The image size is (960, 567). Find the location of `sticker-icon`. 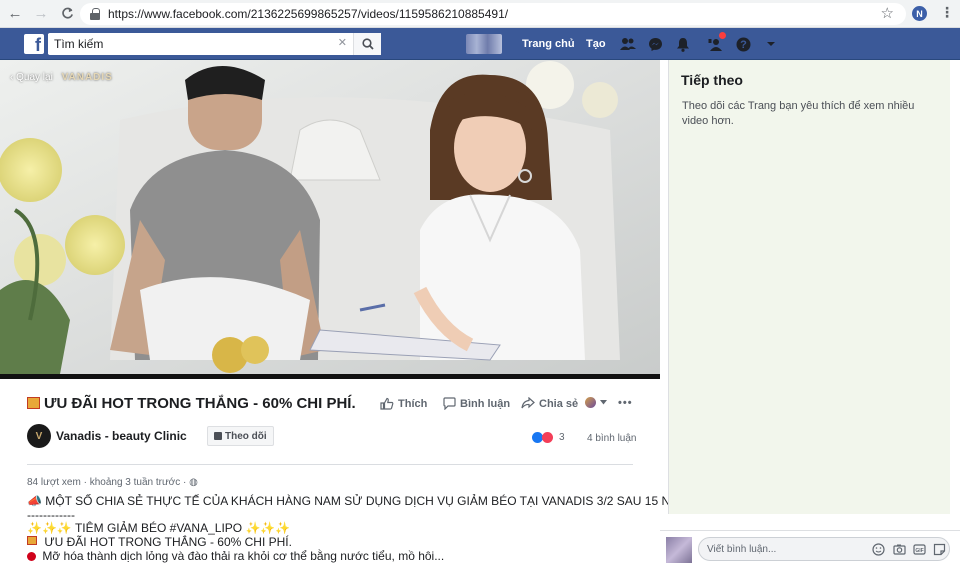

sticker-icon is located at coordinates (939, 549).